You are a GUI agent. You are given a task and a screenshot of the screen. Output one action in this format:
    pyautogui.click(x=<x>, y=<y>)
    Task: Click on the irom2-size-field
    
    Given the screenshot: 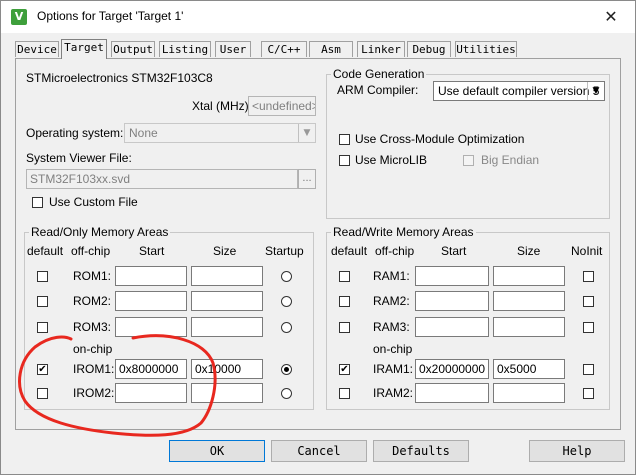 What is the action you would take?
    pyautogui.click(x=227, y=393)
    